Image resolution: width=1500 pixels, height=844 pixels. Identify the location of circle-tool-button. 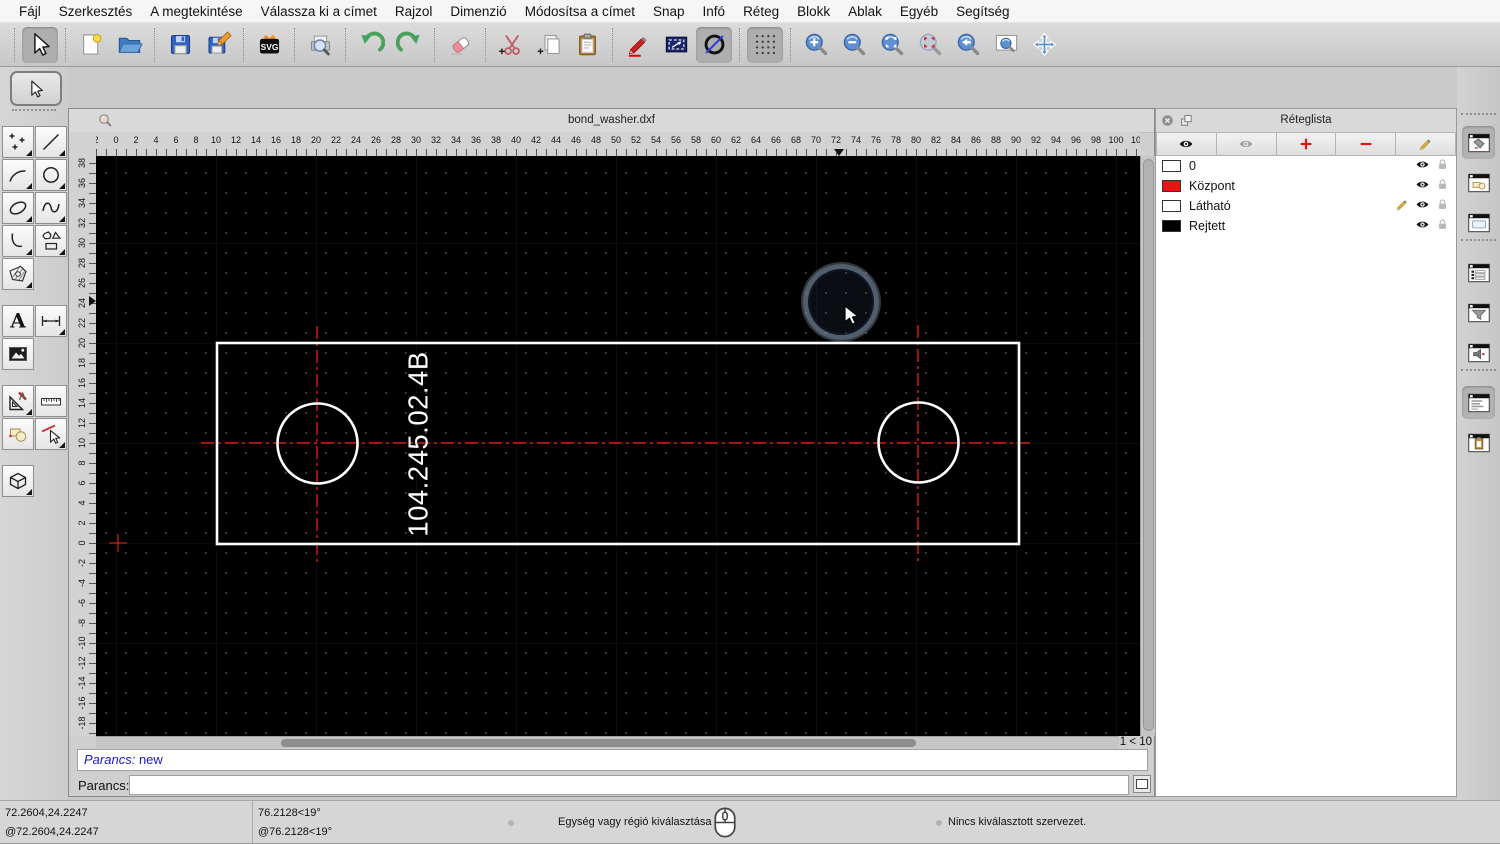
(51, 175).